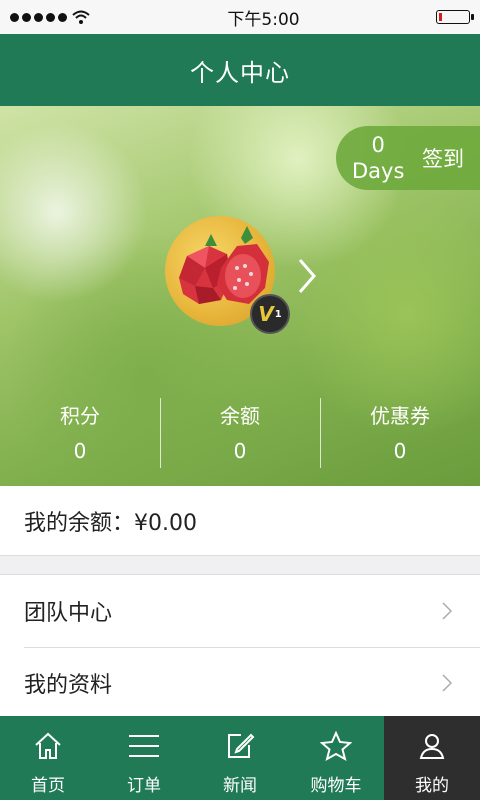 The width and height of the screenshot is (480, 800). What do you see at coordinates (336, 746) in the screenshot?
I see `star-icon` at bounding box center [336, 746].